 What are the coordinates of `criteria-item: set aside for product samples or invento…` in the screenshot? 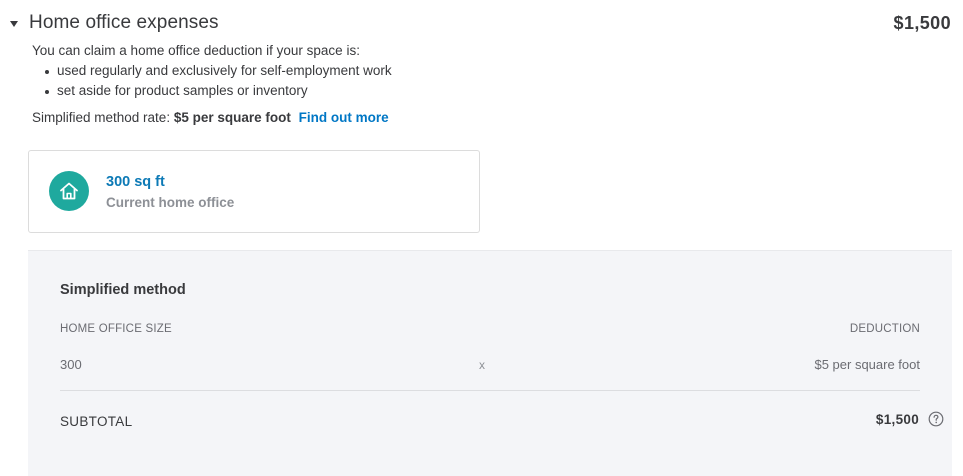 It's located at (218, 91).